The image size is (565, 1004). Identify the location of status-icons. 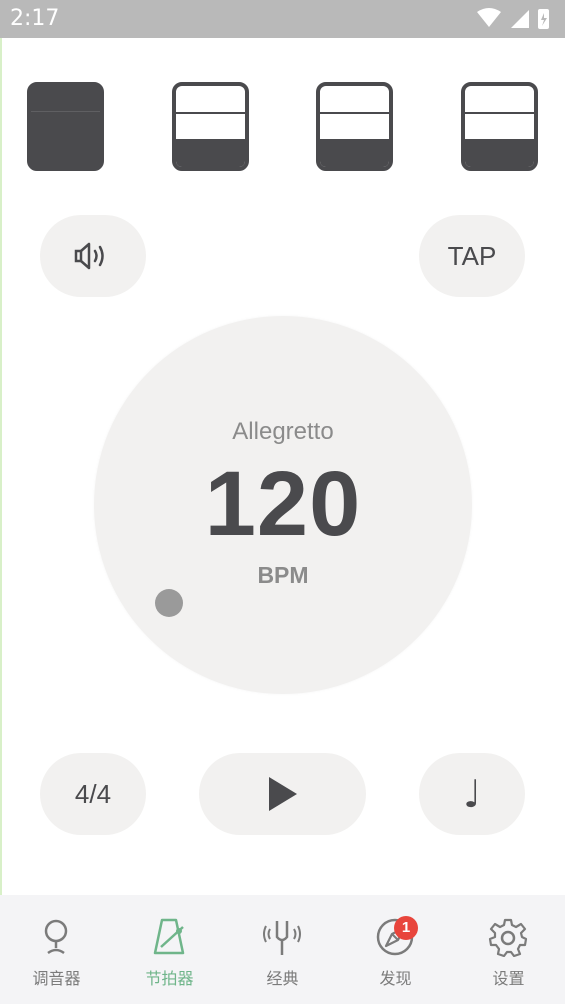
(513, 18).